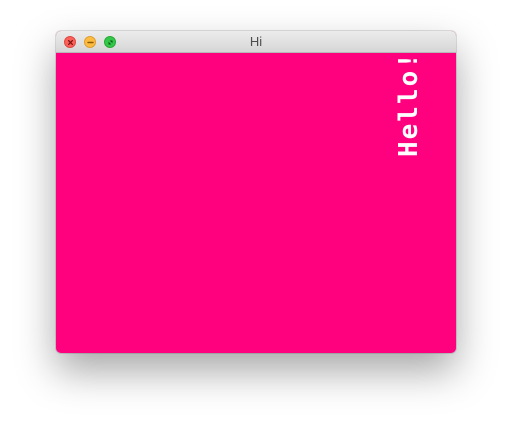 This screenshot has height=434, width=512. I want to click on hello-label: Hello!, so click(409, 105).